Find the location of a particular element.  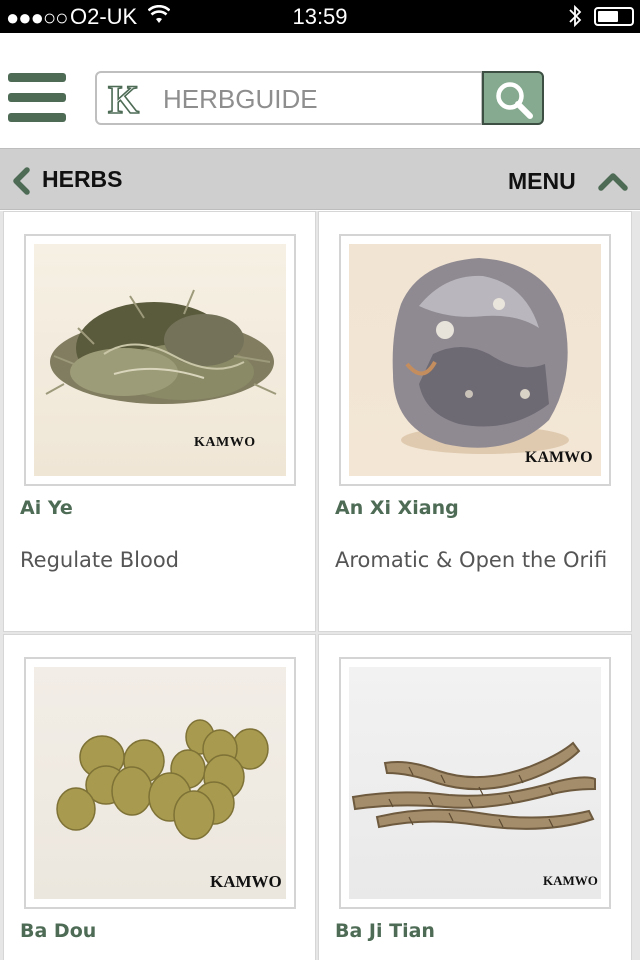

menu-toggle: MENU is located at coordinates (568, 182).